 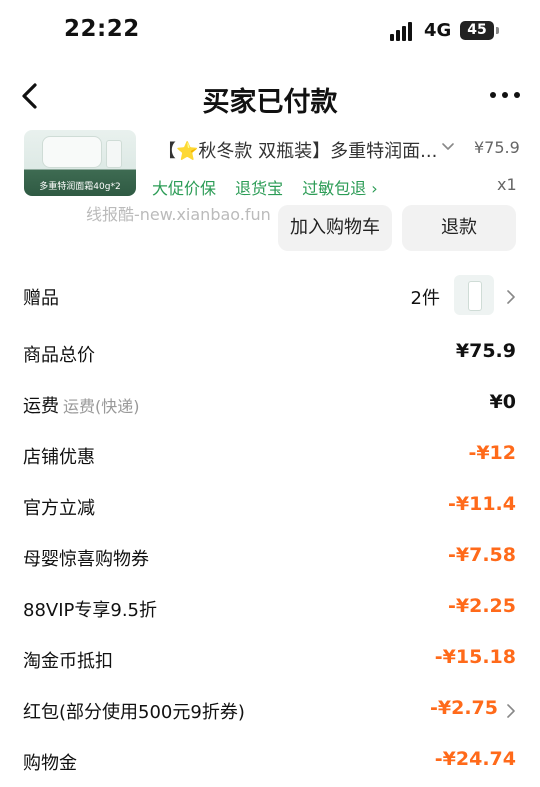 I want to click on signal-icon, so click(x=403, y=31).